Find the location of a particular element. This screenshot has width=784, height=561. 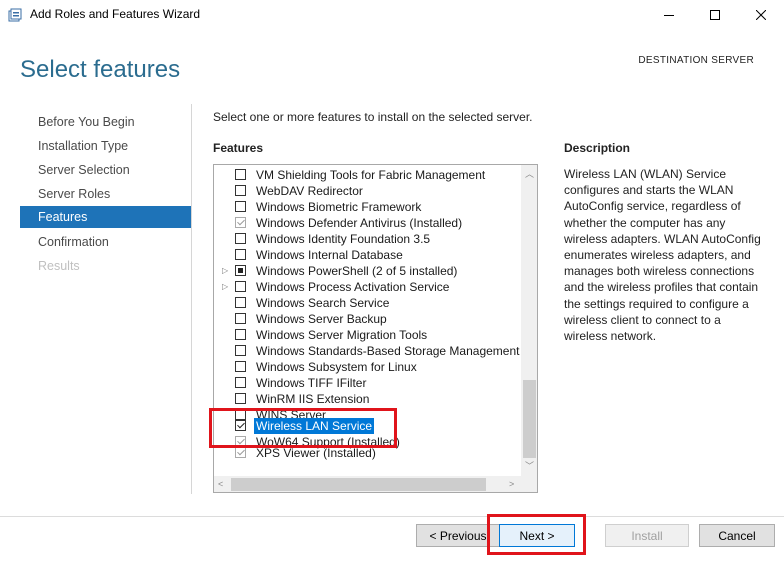

close-button is located at coordinates (761, 15).